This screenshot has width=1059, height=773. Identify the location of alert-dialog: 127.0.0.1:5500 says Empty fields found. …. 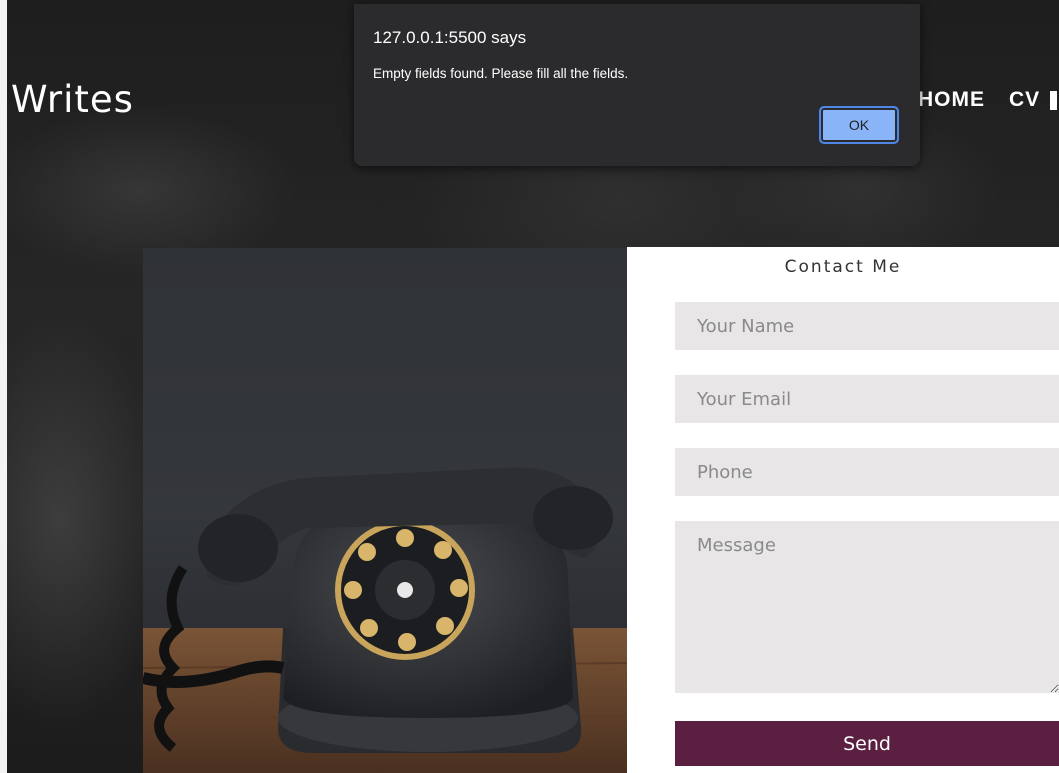
(637, 85).